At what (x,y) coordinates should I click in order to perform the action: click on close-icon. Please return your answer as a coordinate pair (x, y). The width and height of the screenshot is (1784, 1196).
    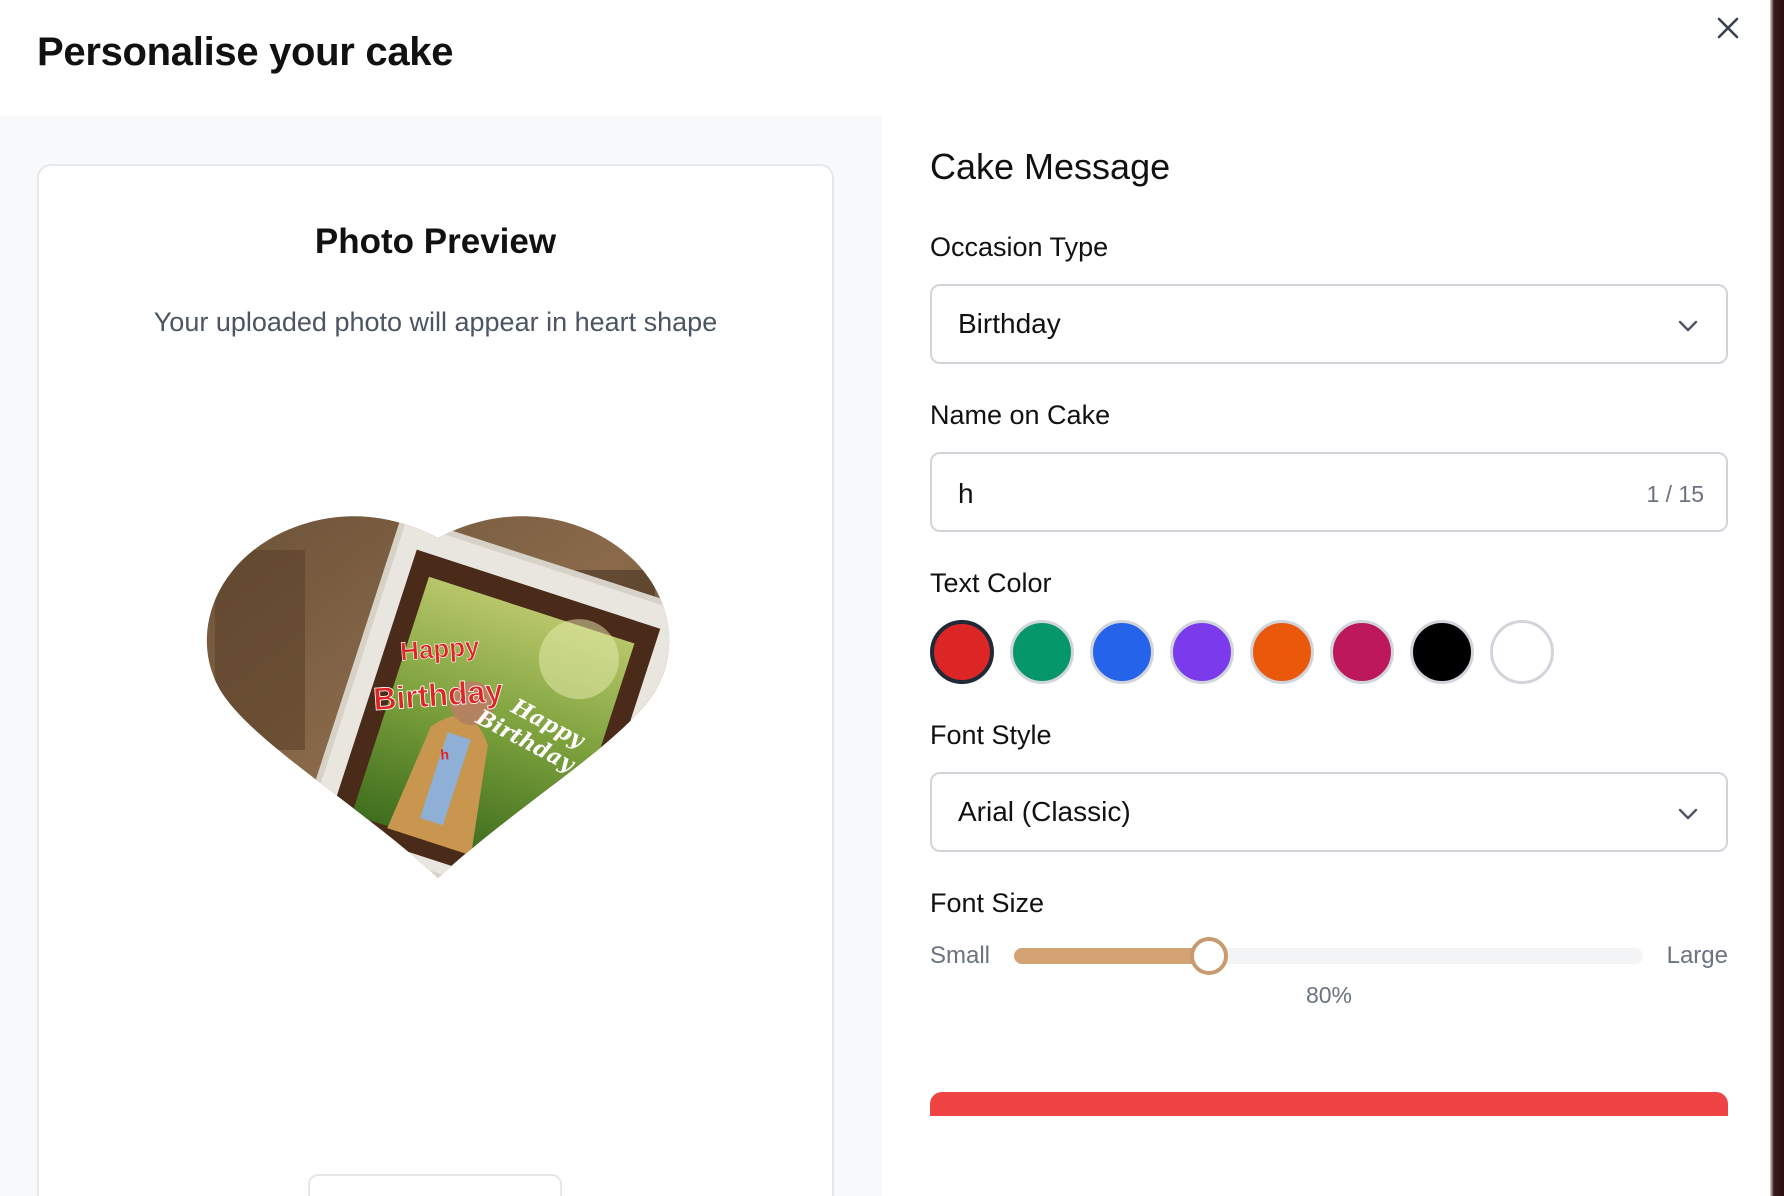
    Looking at the image, I should click on (1728, 28).